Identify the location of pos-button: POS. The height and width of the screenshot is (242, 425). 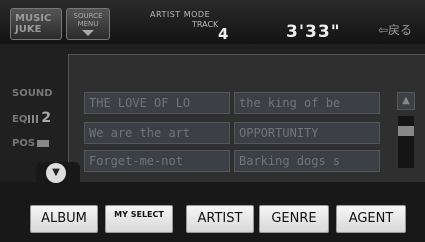
(31, 143).